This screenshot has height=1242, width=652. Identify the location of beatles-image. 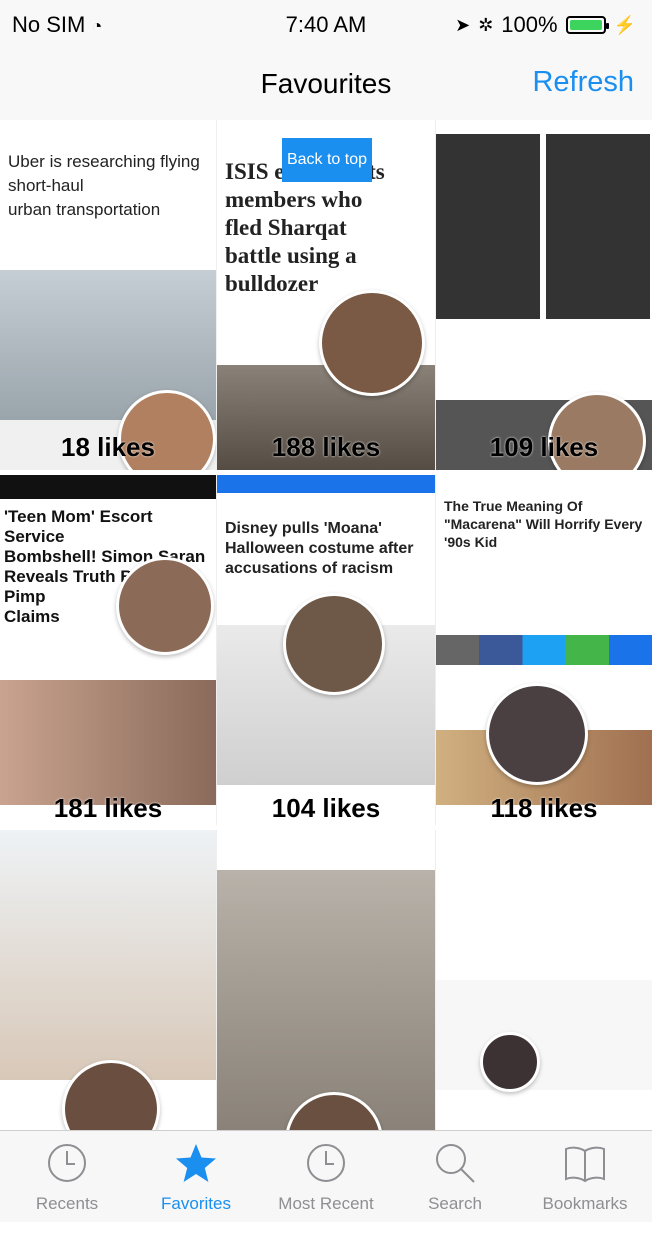
(544, 226).